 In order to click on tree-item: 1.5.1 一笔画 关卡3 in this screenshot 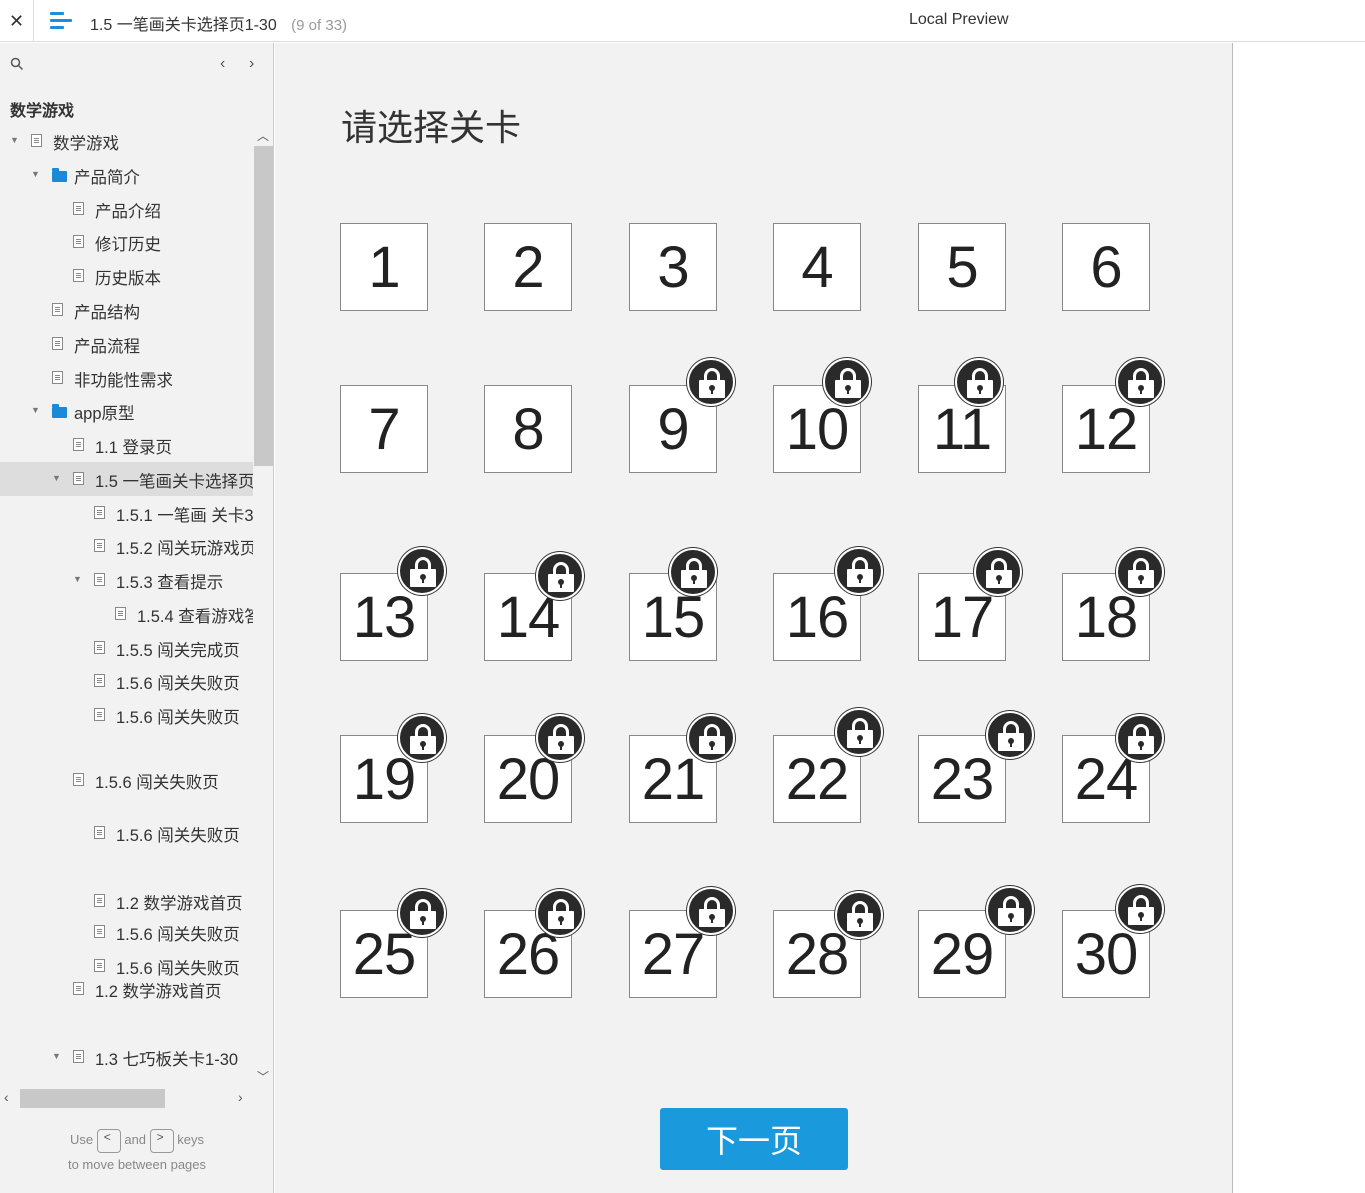, I will do `click(126, 513)`.